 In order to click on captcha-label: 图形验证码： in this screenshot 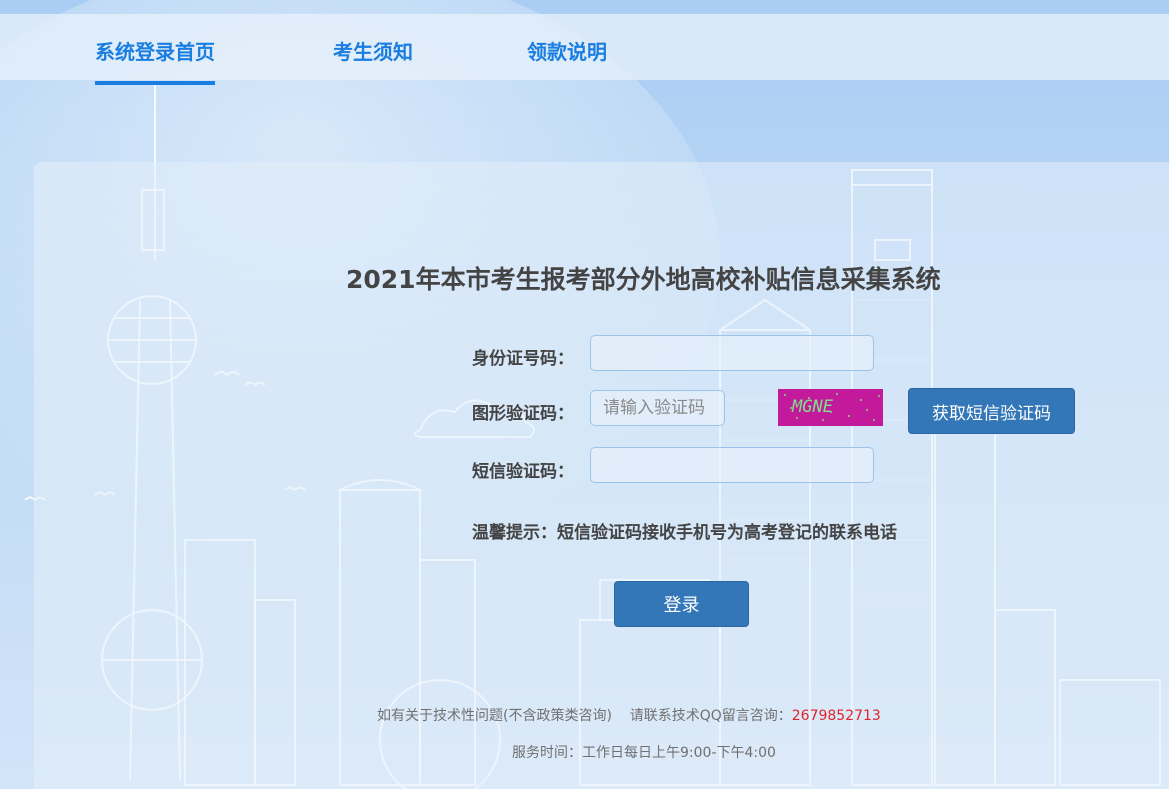, I will do `click(523, 414)`.